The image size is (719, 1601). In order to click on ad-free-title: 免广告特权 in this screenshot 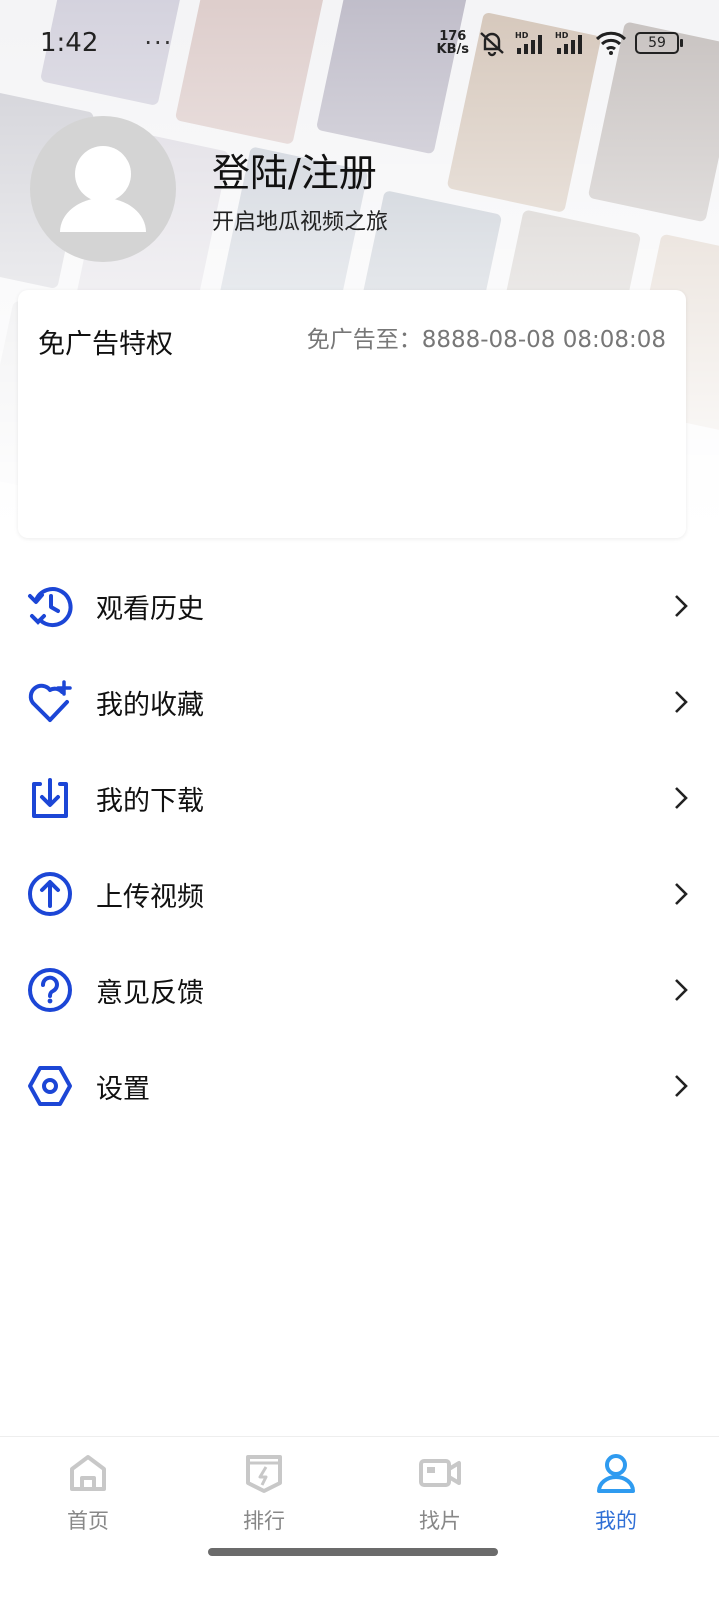, I will do `click(105, 344)`.